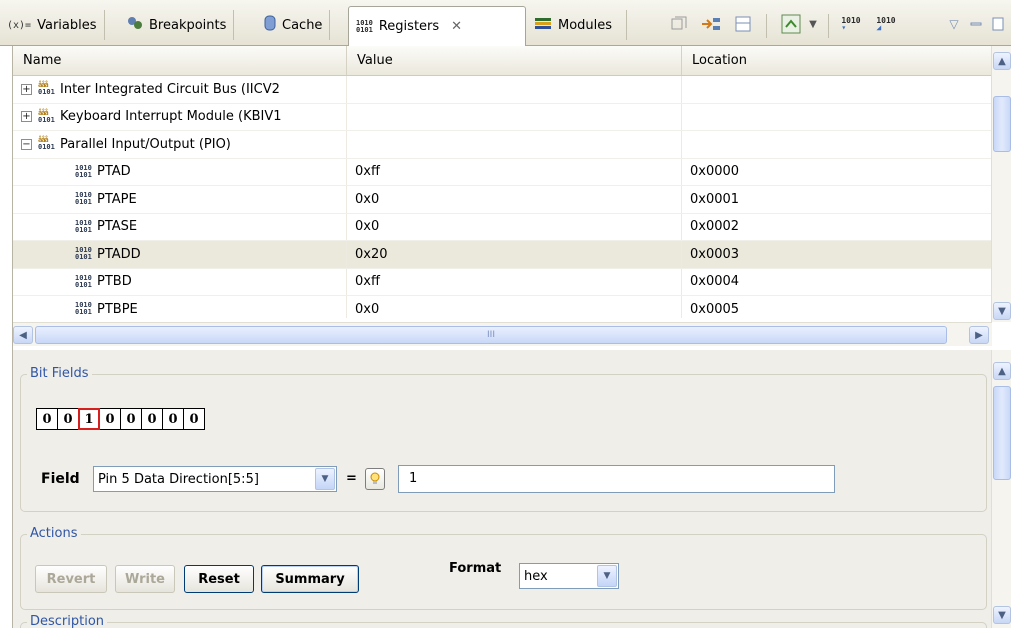 The height and width of the screenshot is (628, 1011). Describe the element at coordinates (503, 621) in the screenshot. I see `description-group: Description` at that location.